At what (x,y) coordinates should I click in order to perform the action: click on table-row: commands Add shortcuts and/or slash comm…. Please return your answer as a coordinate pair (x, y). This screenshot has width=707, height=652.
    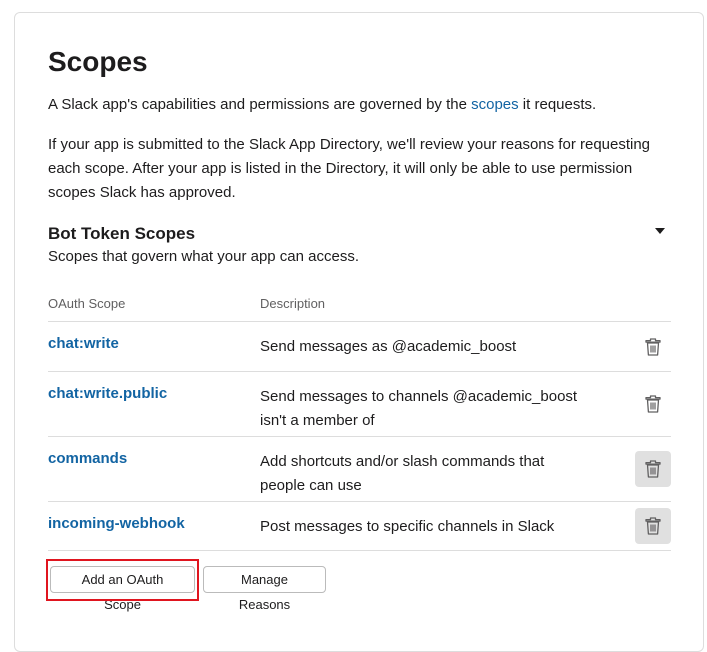
    Looking at the image, I should click on (359, 468).